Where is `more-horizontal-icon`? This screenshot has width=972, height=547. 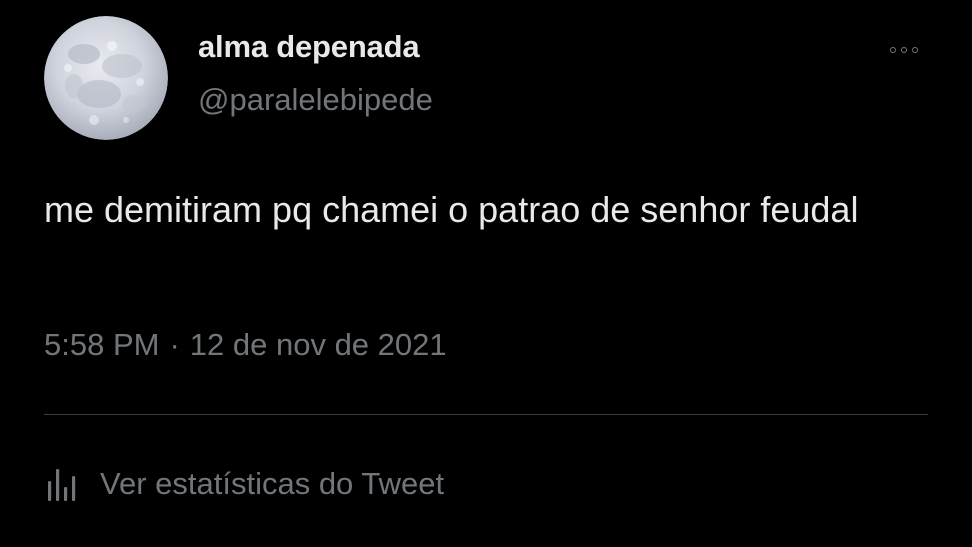 more-horizontal-icon is located at coordinates (893, 50).